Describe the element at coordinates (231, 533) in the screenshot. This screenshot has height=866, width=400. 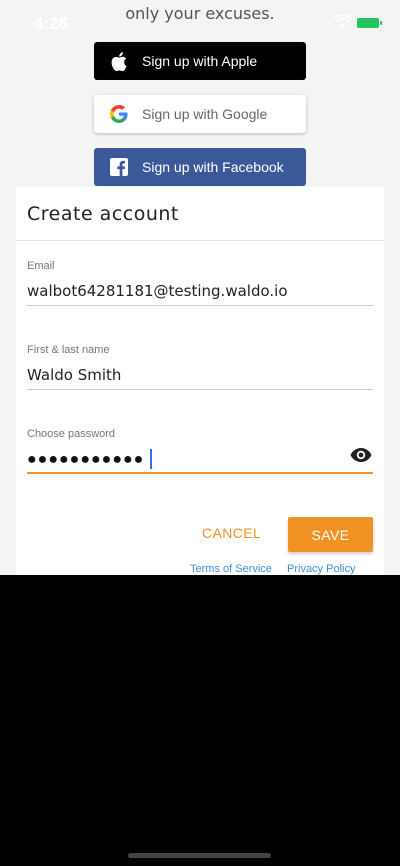
I see `cancel-button: CANCEL` at that location.